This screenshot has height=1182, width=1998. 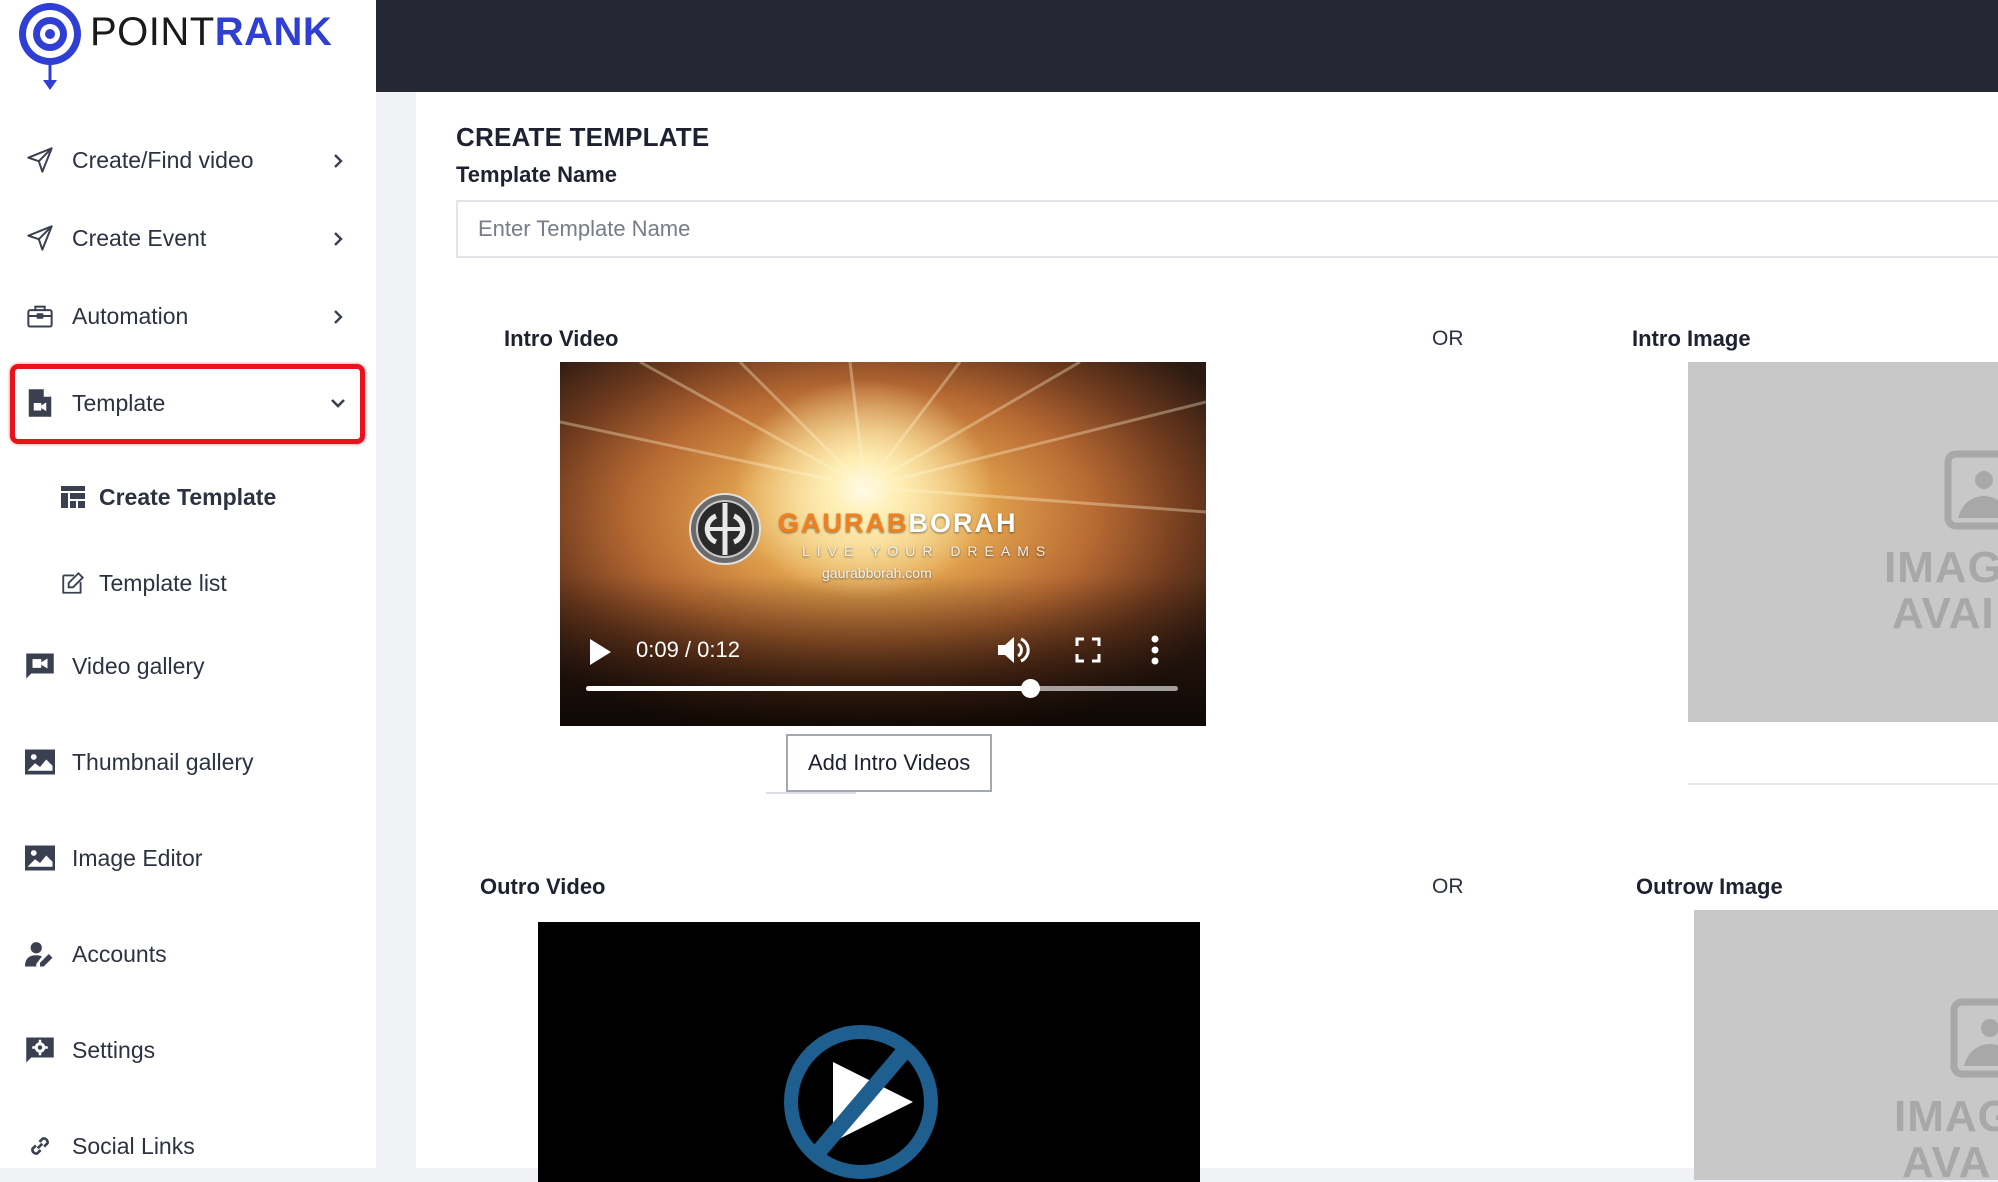 I want to click on link-icon, so click(x=40, y=1146).